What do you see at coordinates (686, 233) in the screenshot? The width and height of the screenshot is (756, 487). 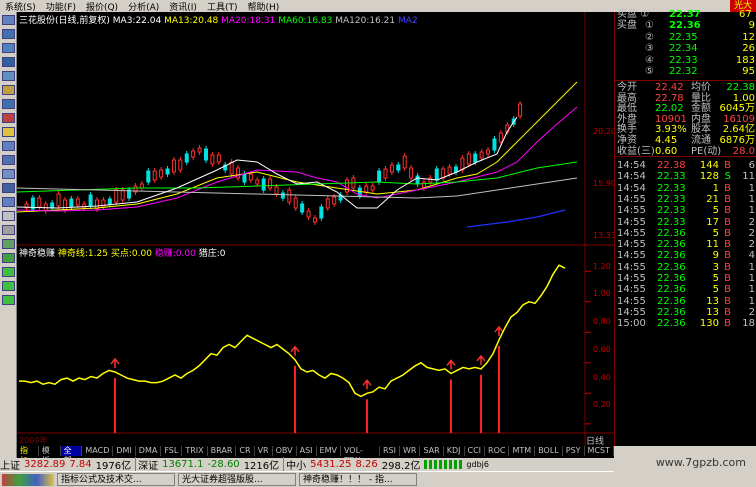 I see `tick-row: 14:55 22.36 5 B 2` at bounding box center [686, 233].